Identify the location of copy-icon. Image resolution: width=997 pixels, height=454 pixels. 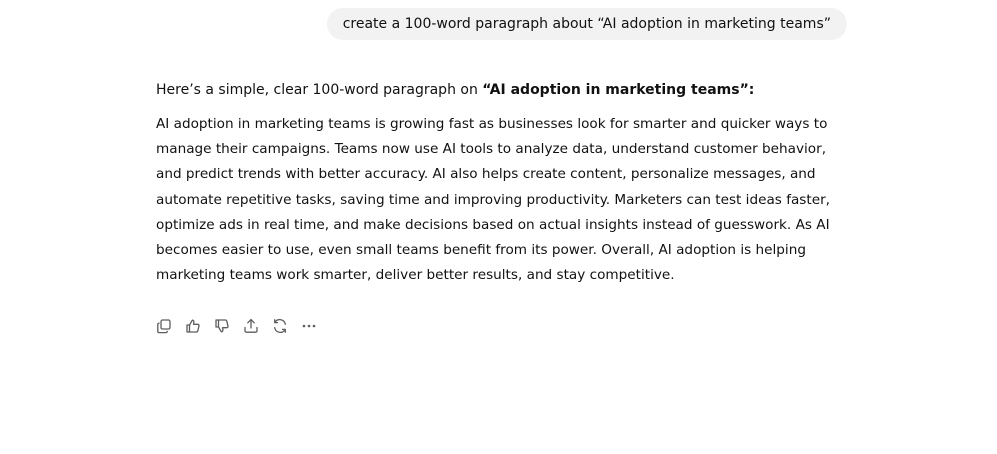
(164, 326).